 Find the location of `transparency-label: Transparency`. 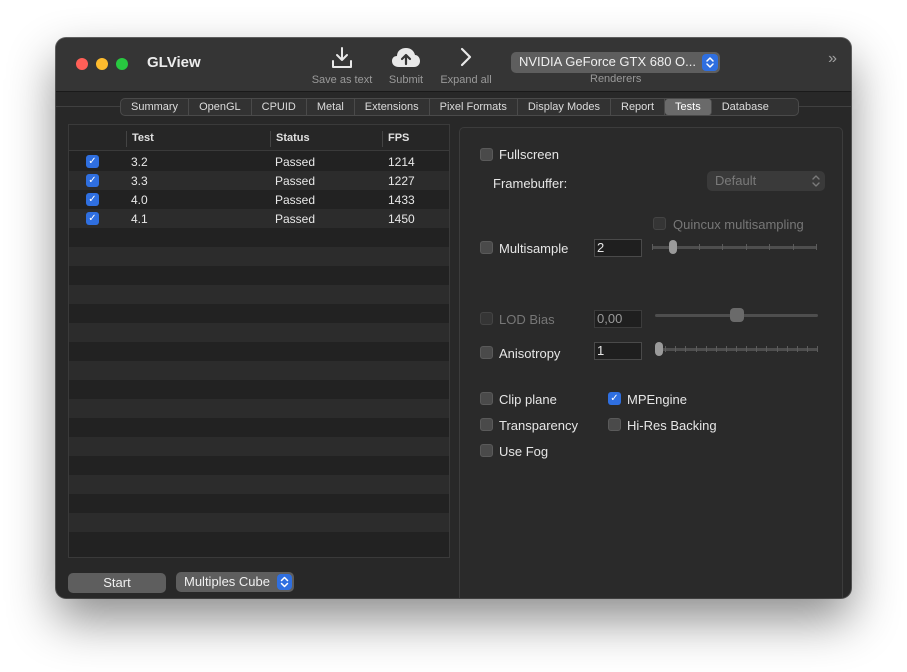

transparency-label: Transparency is located at coordinates (538, 425).